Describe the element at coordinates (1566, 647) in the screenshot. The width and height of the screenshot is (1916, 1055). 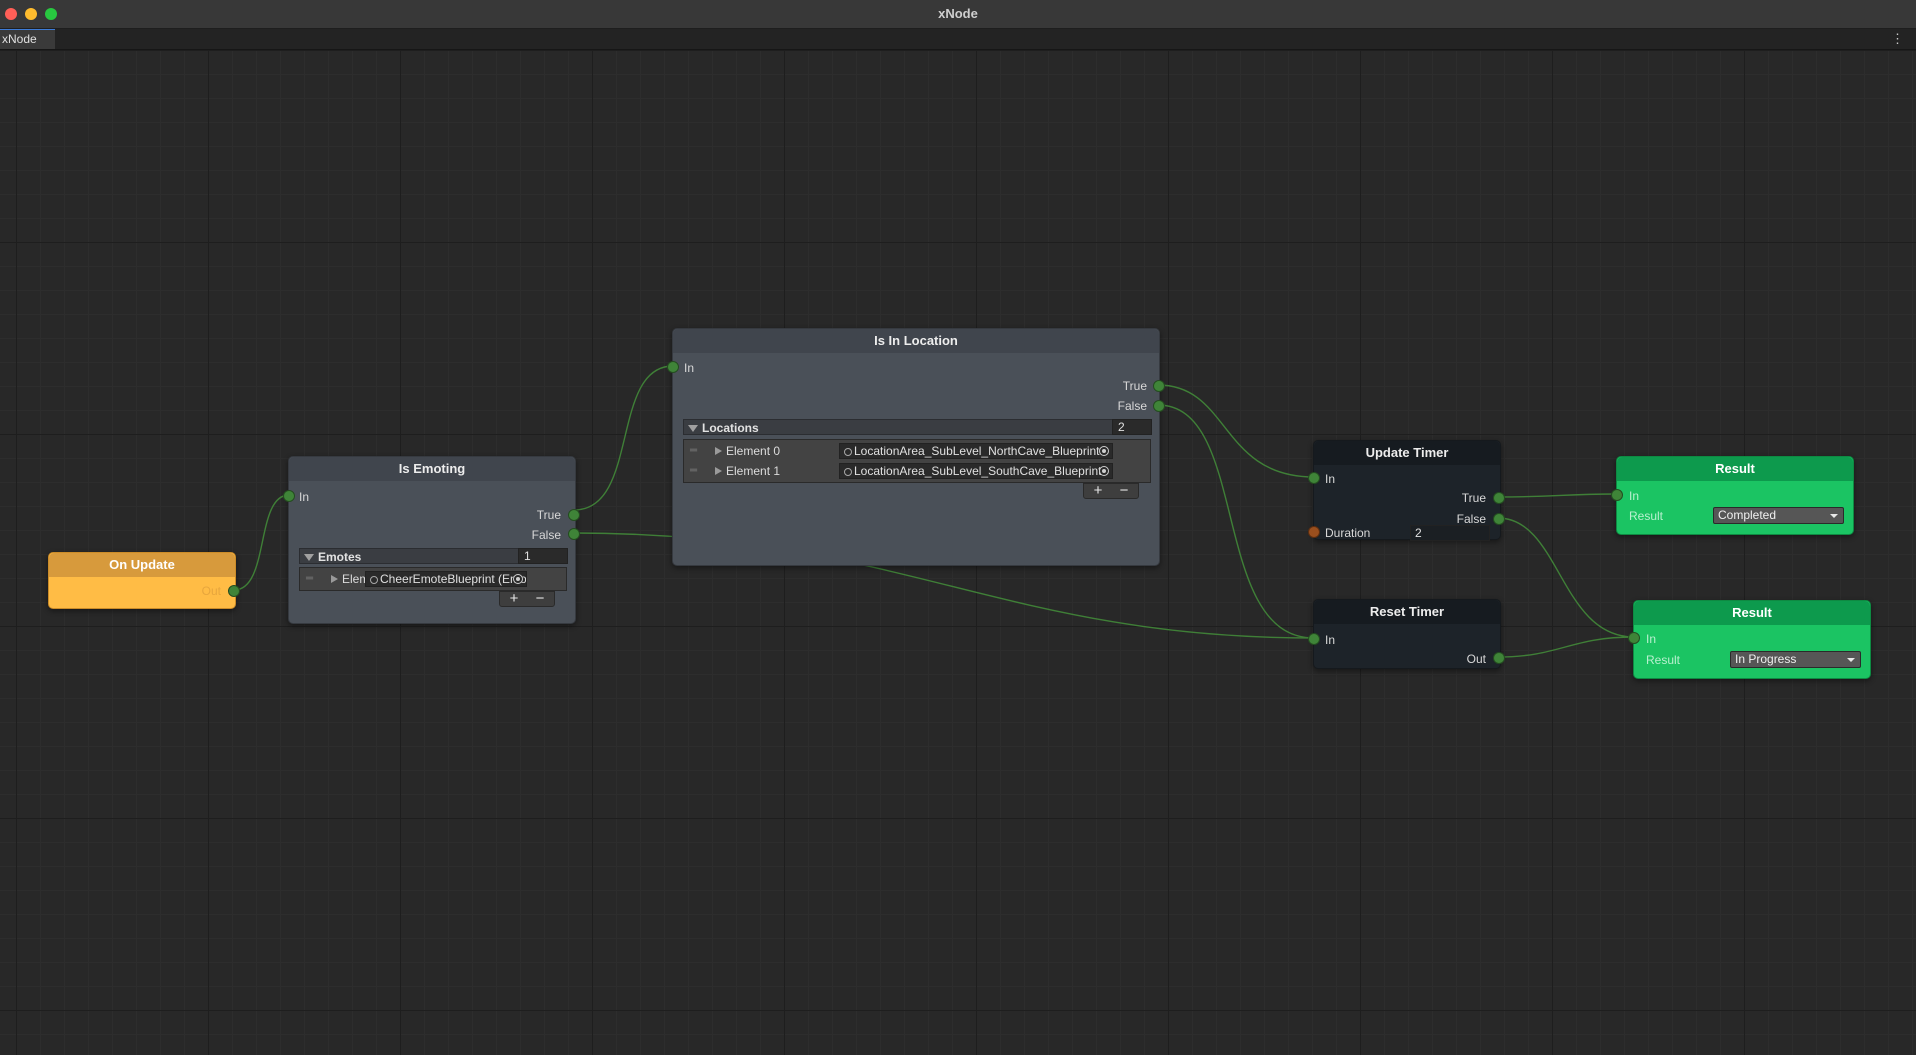
I see `wire-resettimer-out-resultinprogress` at that location.